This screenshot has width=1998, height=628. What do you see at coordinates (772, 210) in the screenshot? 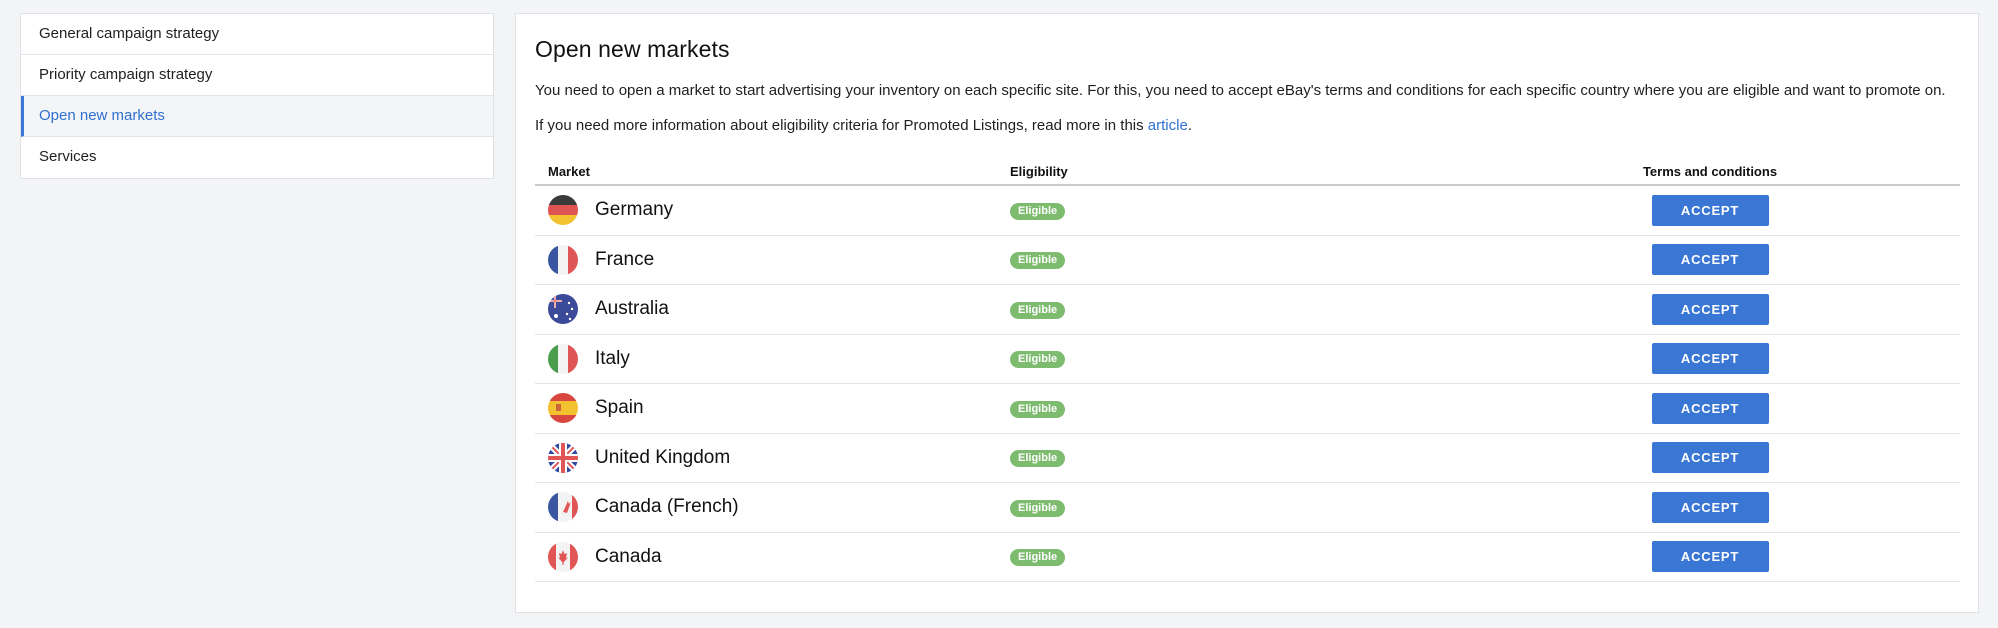
I see `market-cell: Germany` at bounding box center [772, 210].